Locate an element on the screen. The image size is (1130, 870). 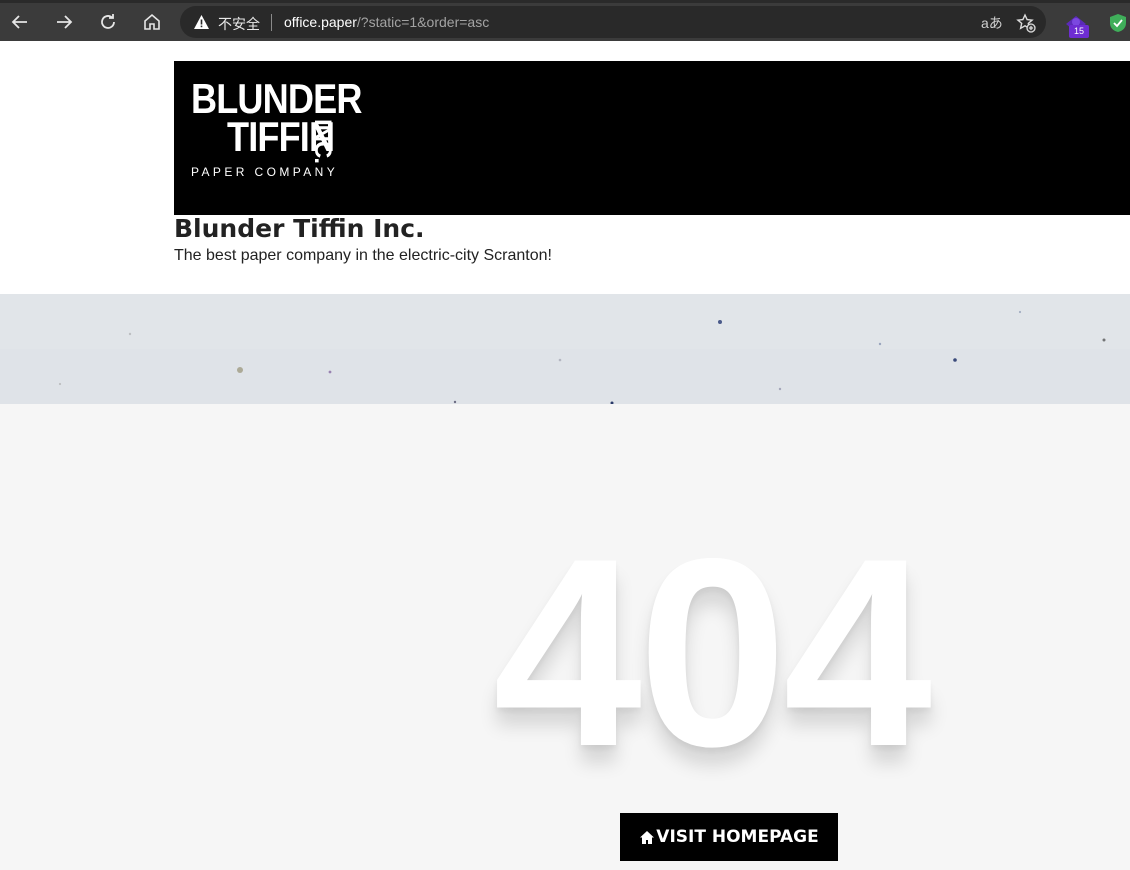
url-text: office.paper/?static=1&order=asc is located at coordinates (386, 22).